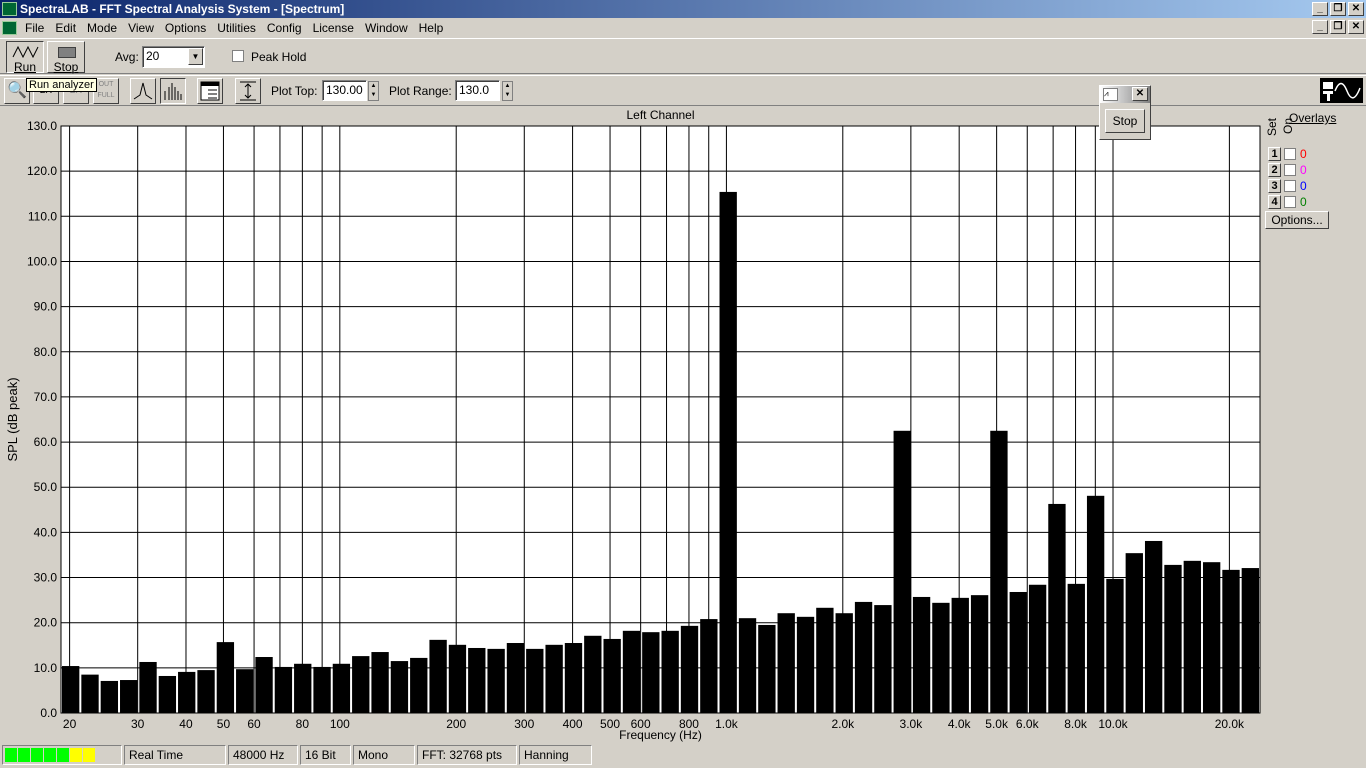 The width and height of the screenshot is (1366, 768). Describe the element at coordinates (1290, 186) in the screenshot. I see `overlay-3-checkbox` at that location.